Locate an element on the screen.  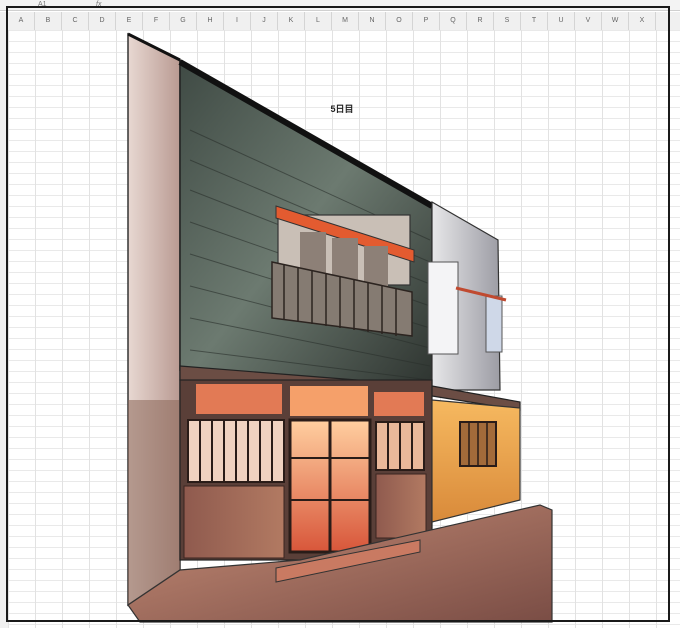
sheet-title: 5日目 is located at coordinates (342, 109).